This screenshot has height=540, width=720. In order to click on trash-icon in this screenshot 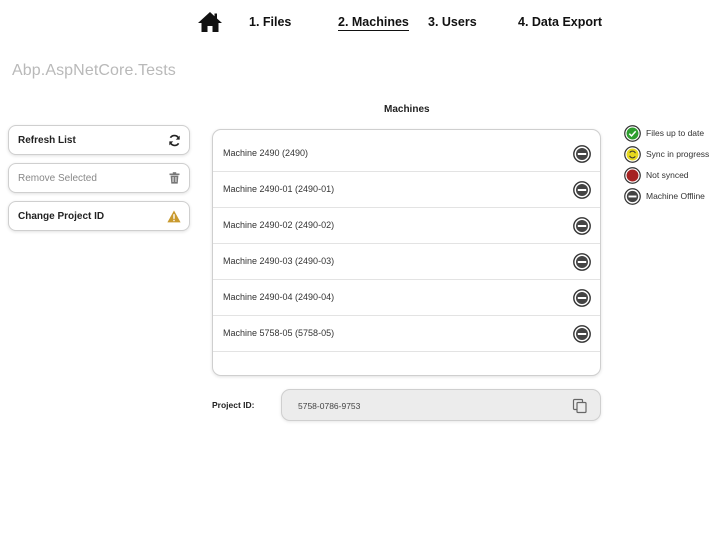, I will do `click(174, 178)`.